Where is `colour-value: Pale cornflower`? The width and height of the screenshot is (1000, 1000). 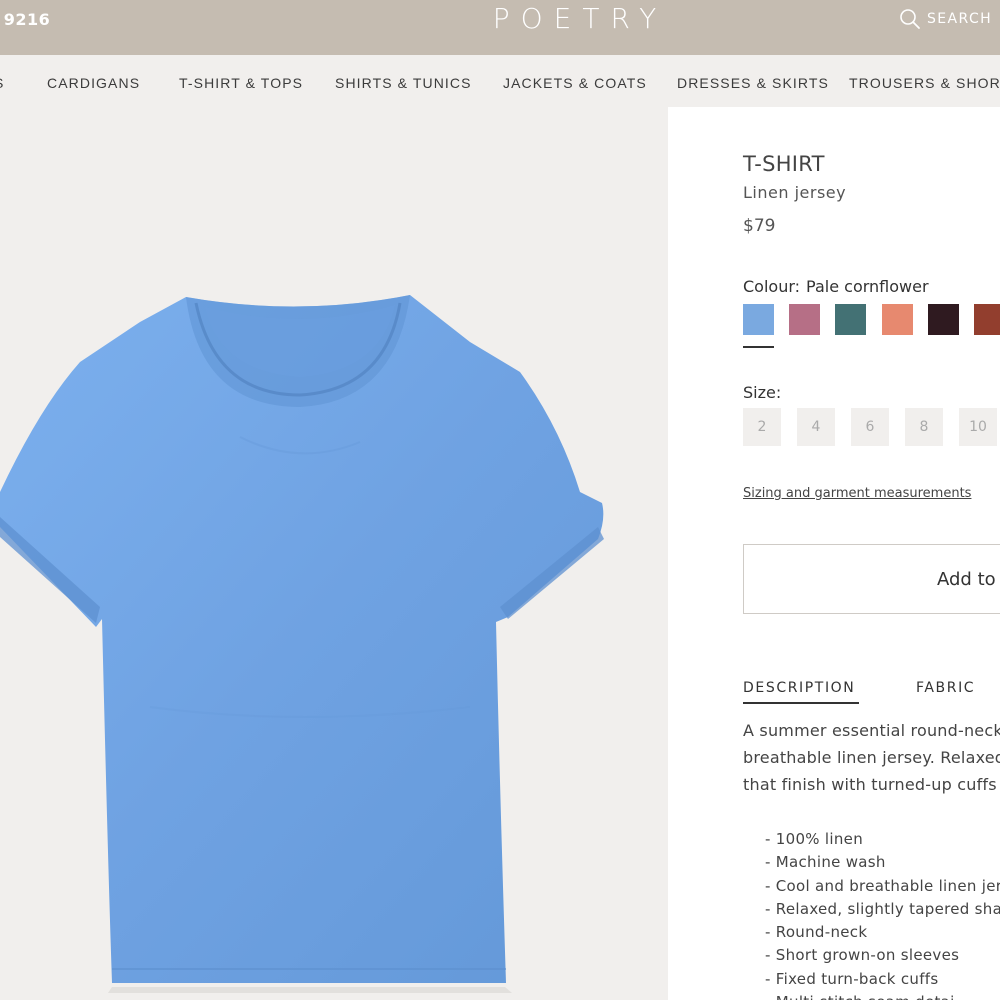 colour-value: Pale cornflower is located at coordinates (867, 286).